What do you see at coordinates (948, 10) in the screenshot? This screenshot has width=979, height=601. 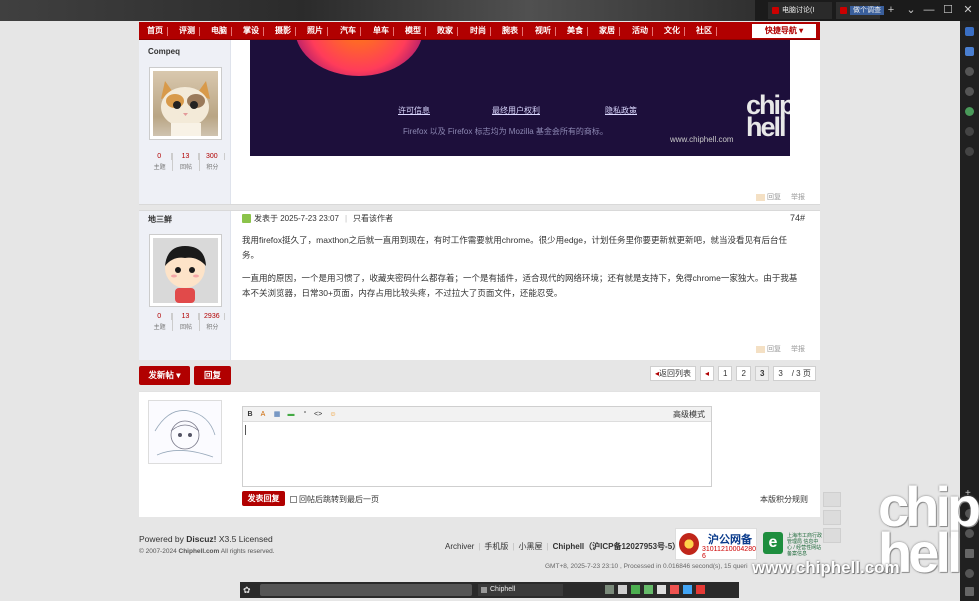 I see `maximize-button: ☐` at bounding box center [948, 10].